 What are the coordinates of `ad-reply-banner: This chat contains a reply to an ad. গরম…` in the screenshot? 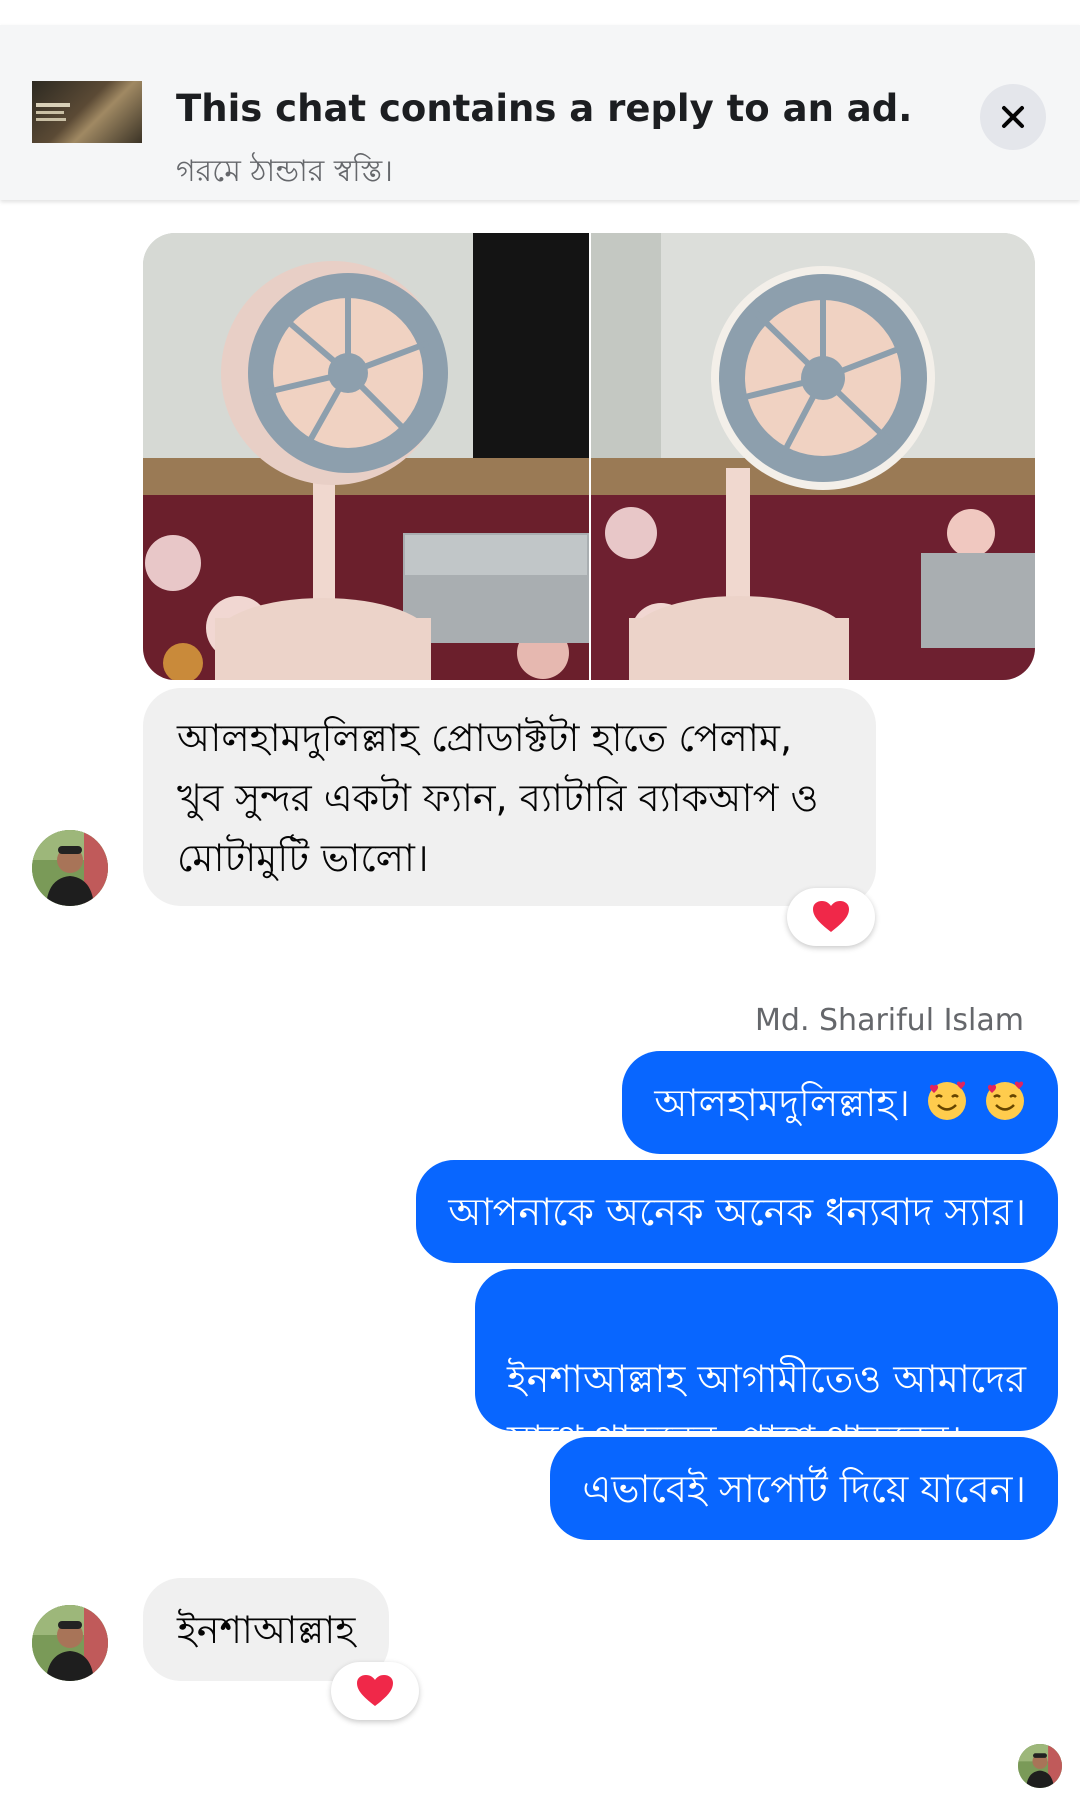 It's located at (540, 112).